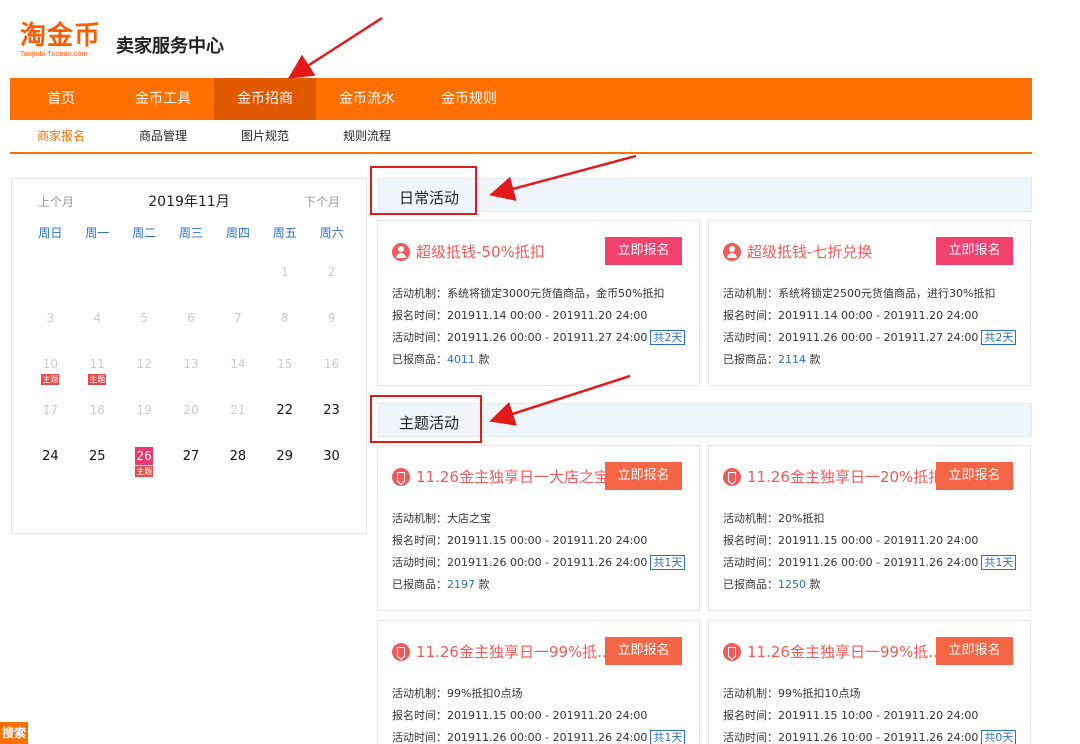 This screenshot has height=744, width=1080. What do you see at coordinates (265, 136) in the screenshot?
I see `sub-nav-image-spec: 图片规范` at bounding box center [265, 136].